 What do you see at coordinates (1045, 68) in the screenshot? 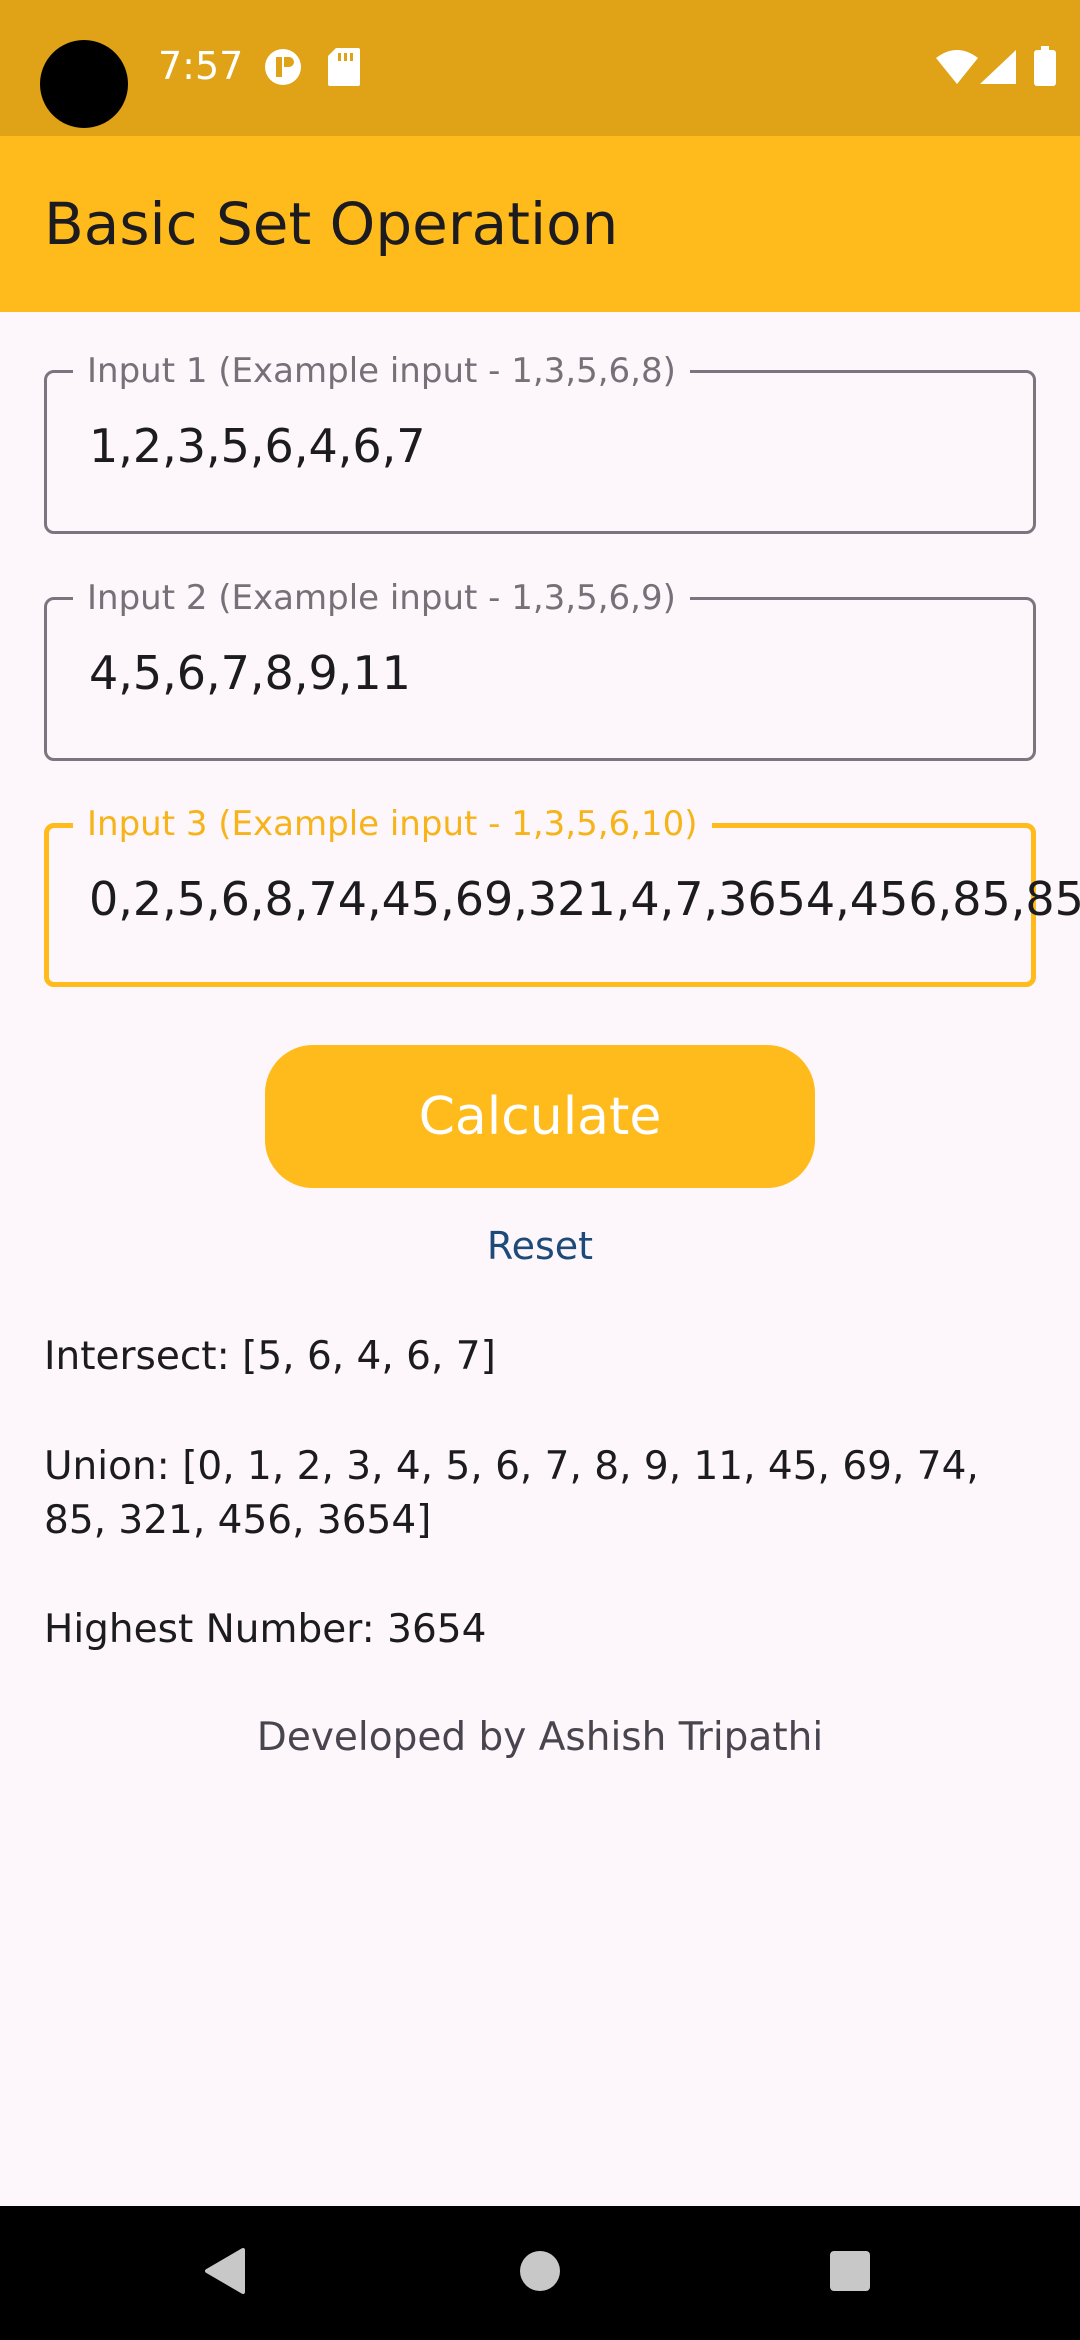
I see `battery-icon` at bounding box center [1045, 68].